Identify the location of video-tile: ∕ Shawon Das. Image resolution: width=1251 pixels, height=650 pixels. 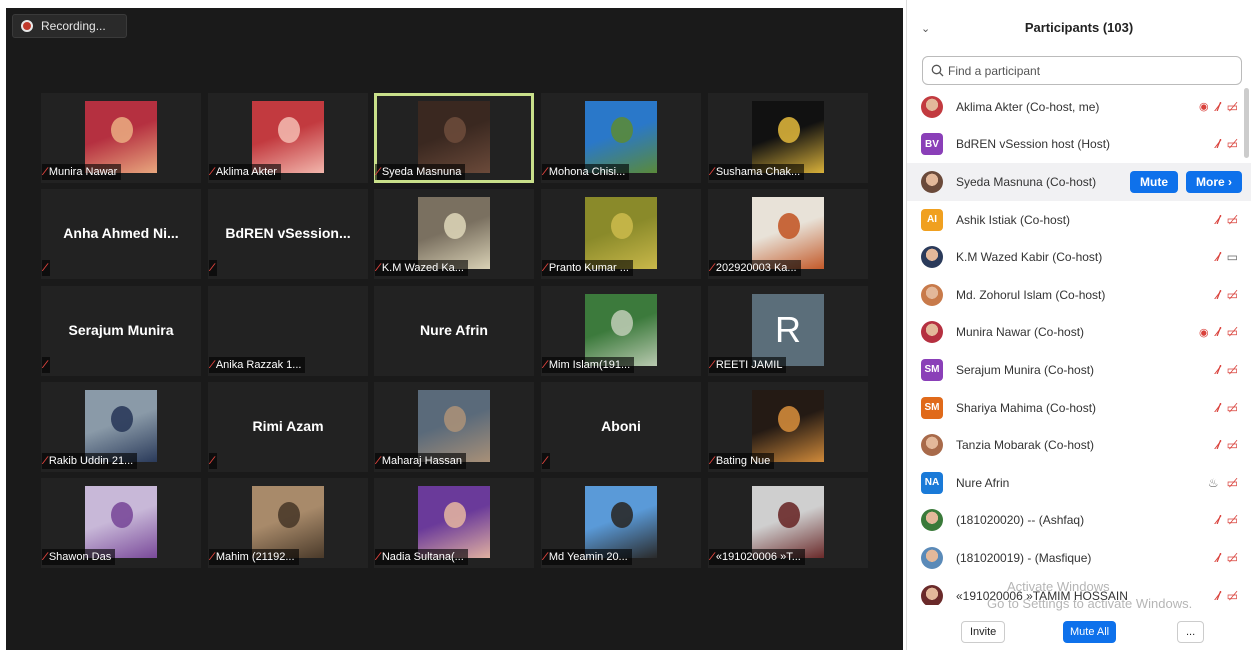
(121, 523).